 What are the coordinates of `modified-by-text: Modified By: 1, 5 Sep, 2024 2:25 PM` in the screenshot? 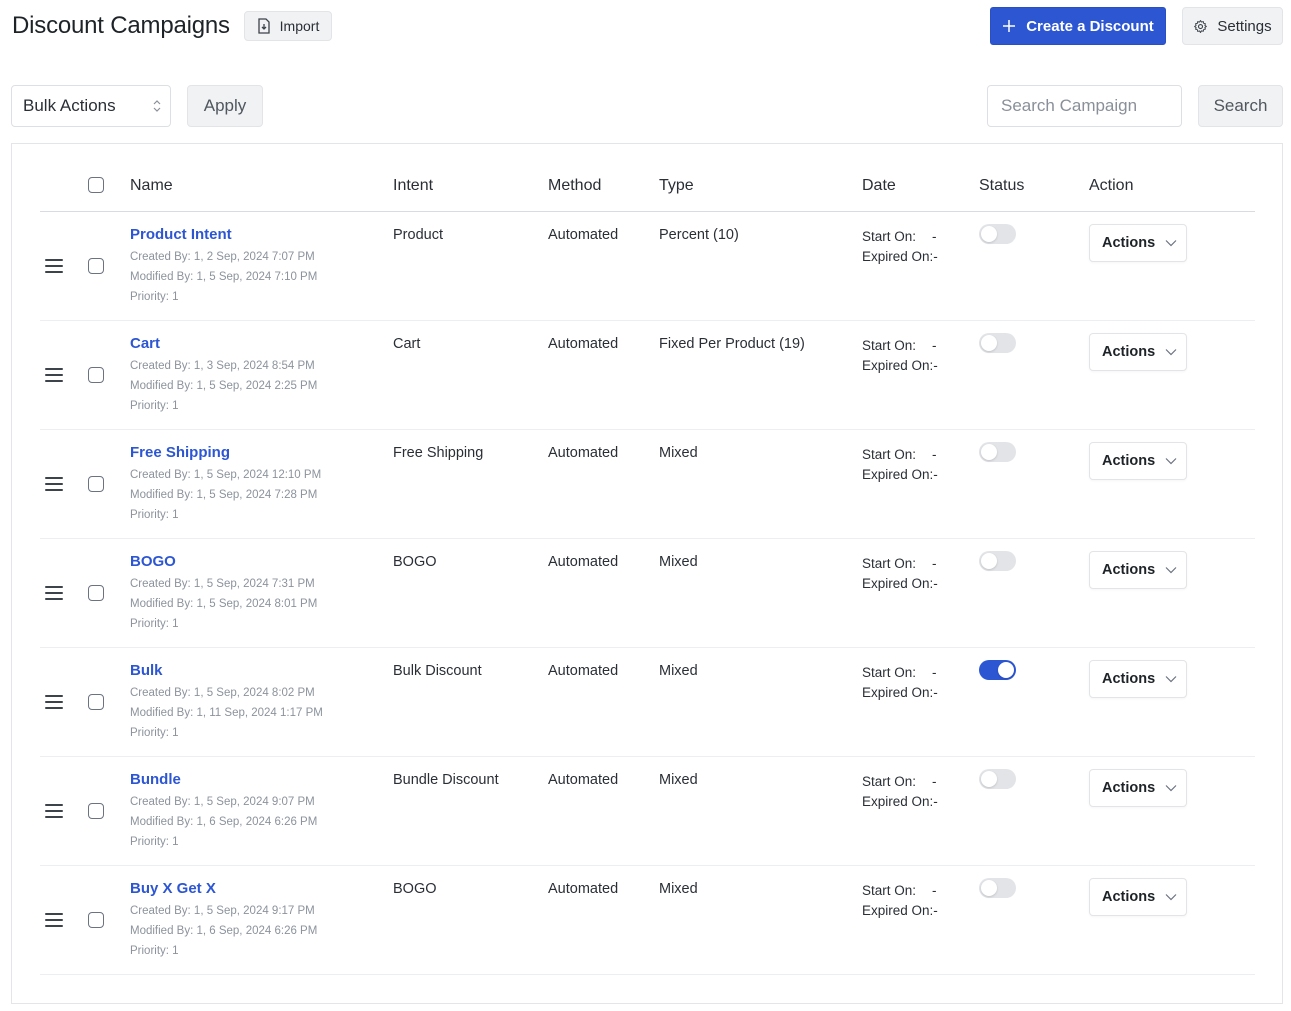 It's located at (224, 386).